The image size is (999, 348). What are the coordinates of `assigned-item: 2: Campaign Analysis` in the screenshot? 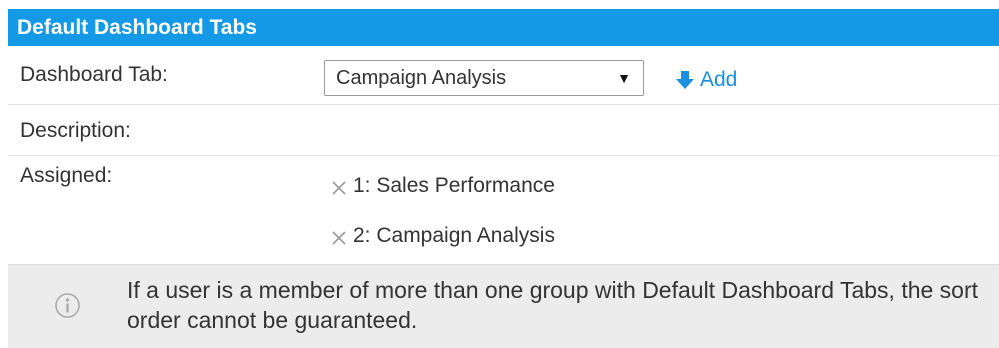 It's located at (442, 236).